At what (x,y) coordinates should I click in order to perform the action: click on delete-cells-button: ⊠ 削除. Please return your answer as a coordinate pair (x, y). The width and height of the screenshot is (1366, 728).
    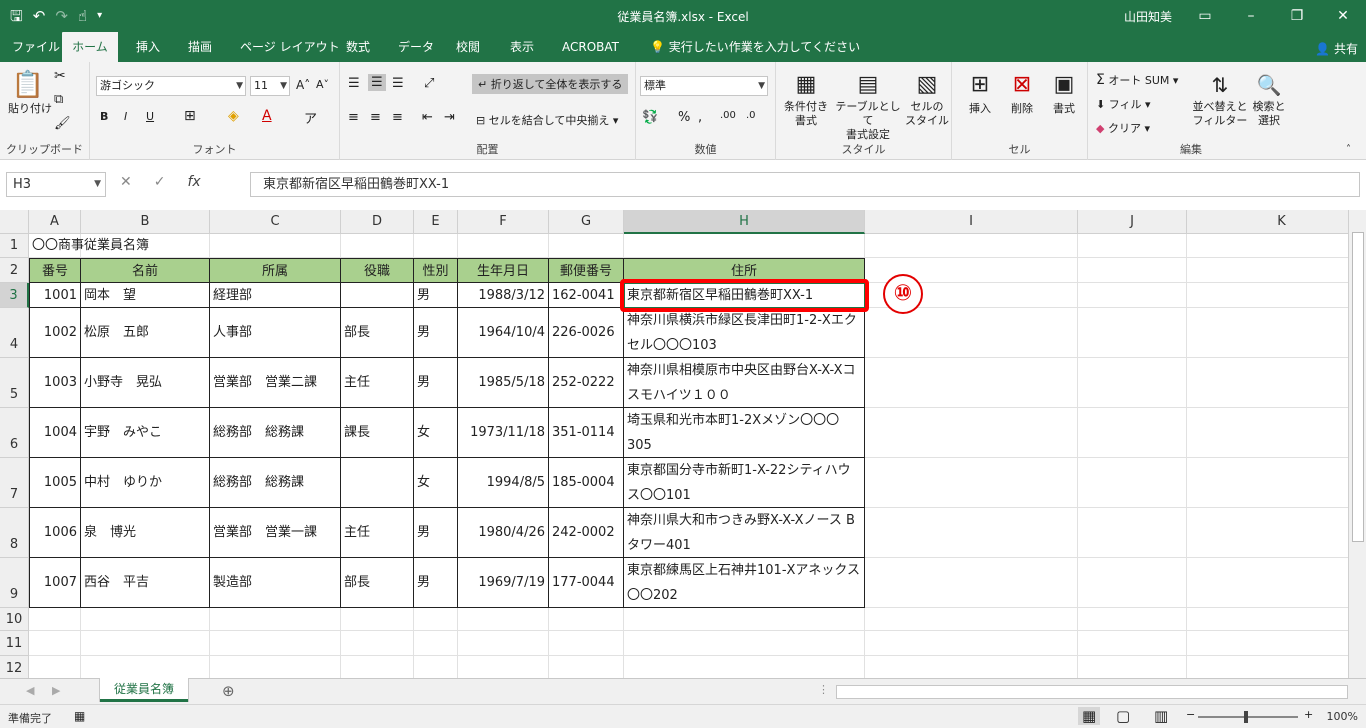
    Looking at the image, I should click on (1022, 93).